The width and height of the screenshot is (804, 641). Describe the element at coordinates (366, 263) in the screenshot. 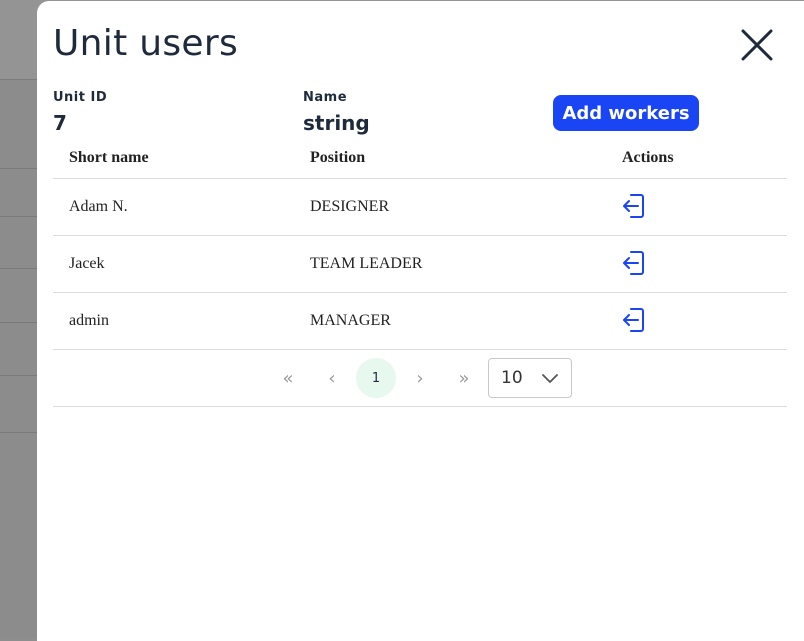

I see `position-cell: TEAM LEADER` at that location.